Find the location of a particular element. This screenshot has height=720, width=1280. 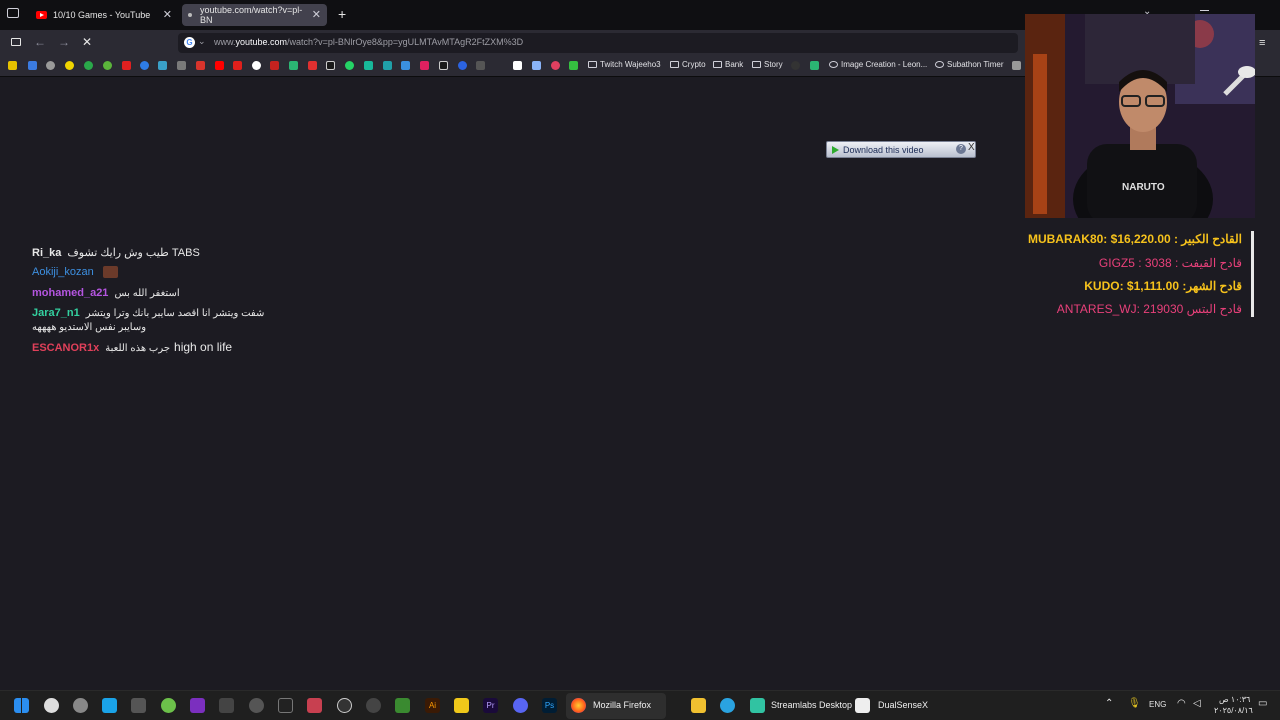

firefox-icon is located at coordinates (578, 705).